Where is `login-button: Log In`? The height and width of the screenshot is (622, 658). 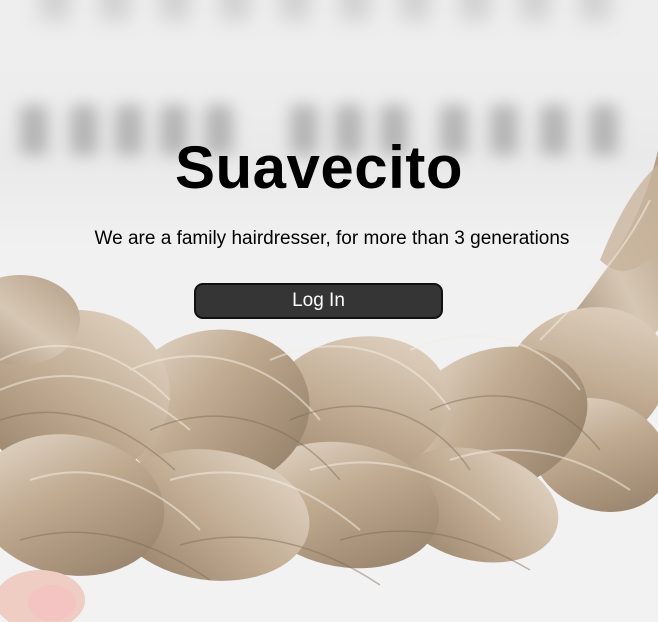
login-button: Log In is located at coordinates (318, 301).